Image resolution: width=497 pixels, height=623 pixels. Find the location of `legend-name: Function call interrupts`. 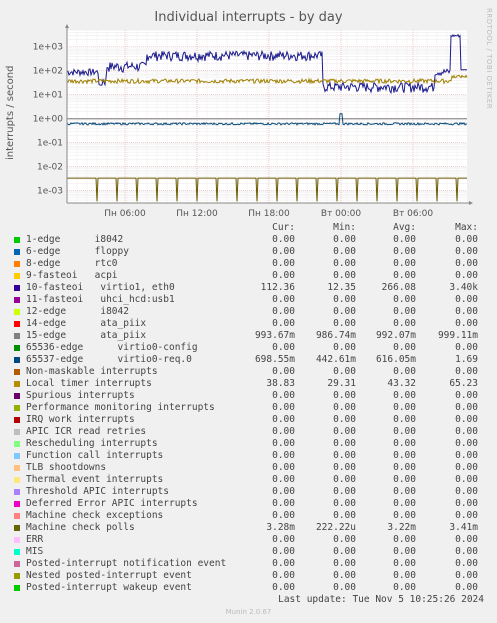

legend-name: Function call interrupts is located at coordinates (95, 455).